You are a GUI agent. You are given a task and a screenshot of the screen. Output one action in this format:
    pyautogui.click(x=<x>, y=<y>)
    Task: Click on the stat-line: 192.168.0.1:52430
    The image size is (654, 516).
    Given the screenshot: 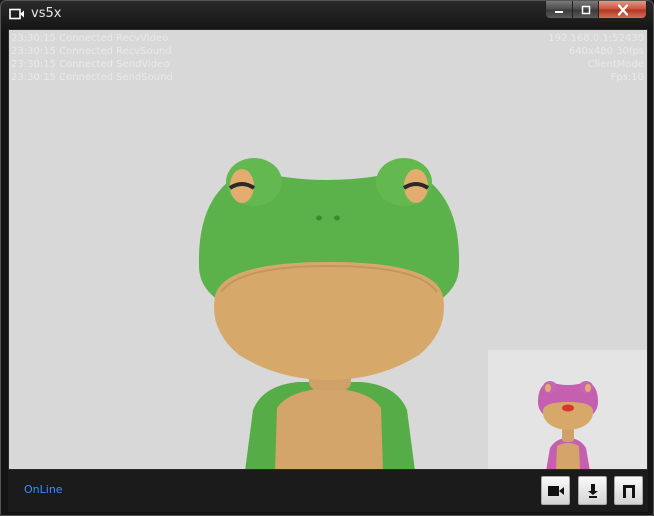 What is the action you would take?
    pyautogui.click(x=596, y=38)
    